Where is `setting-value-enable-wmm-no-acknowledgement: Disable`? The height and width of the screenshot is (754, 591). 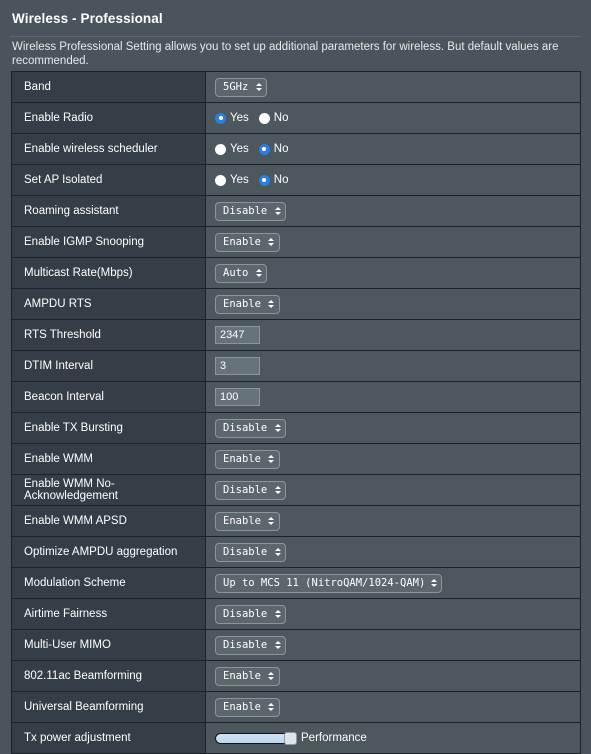
setting-value-enable-wmm-no-acknowledgement: Disable is located at coordinates (393, 490).